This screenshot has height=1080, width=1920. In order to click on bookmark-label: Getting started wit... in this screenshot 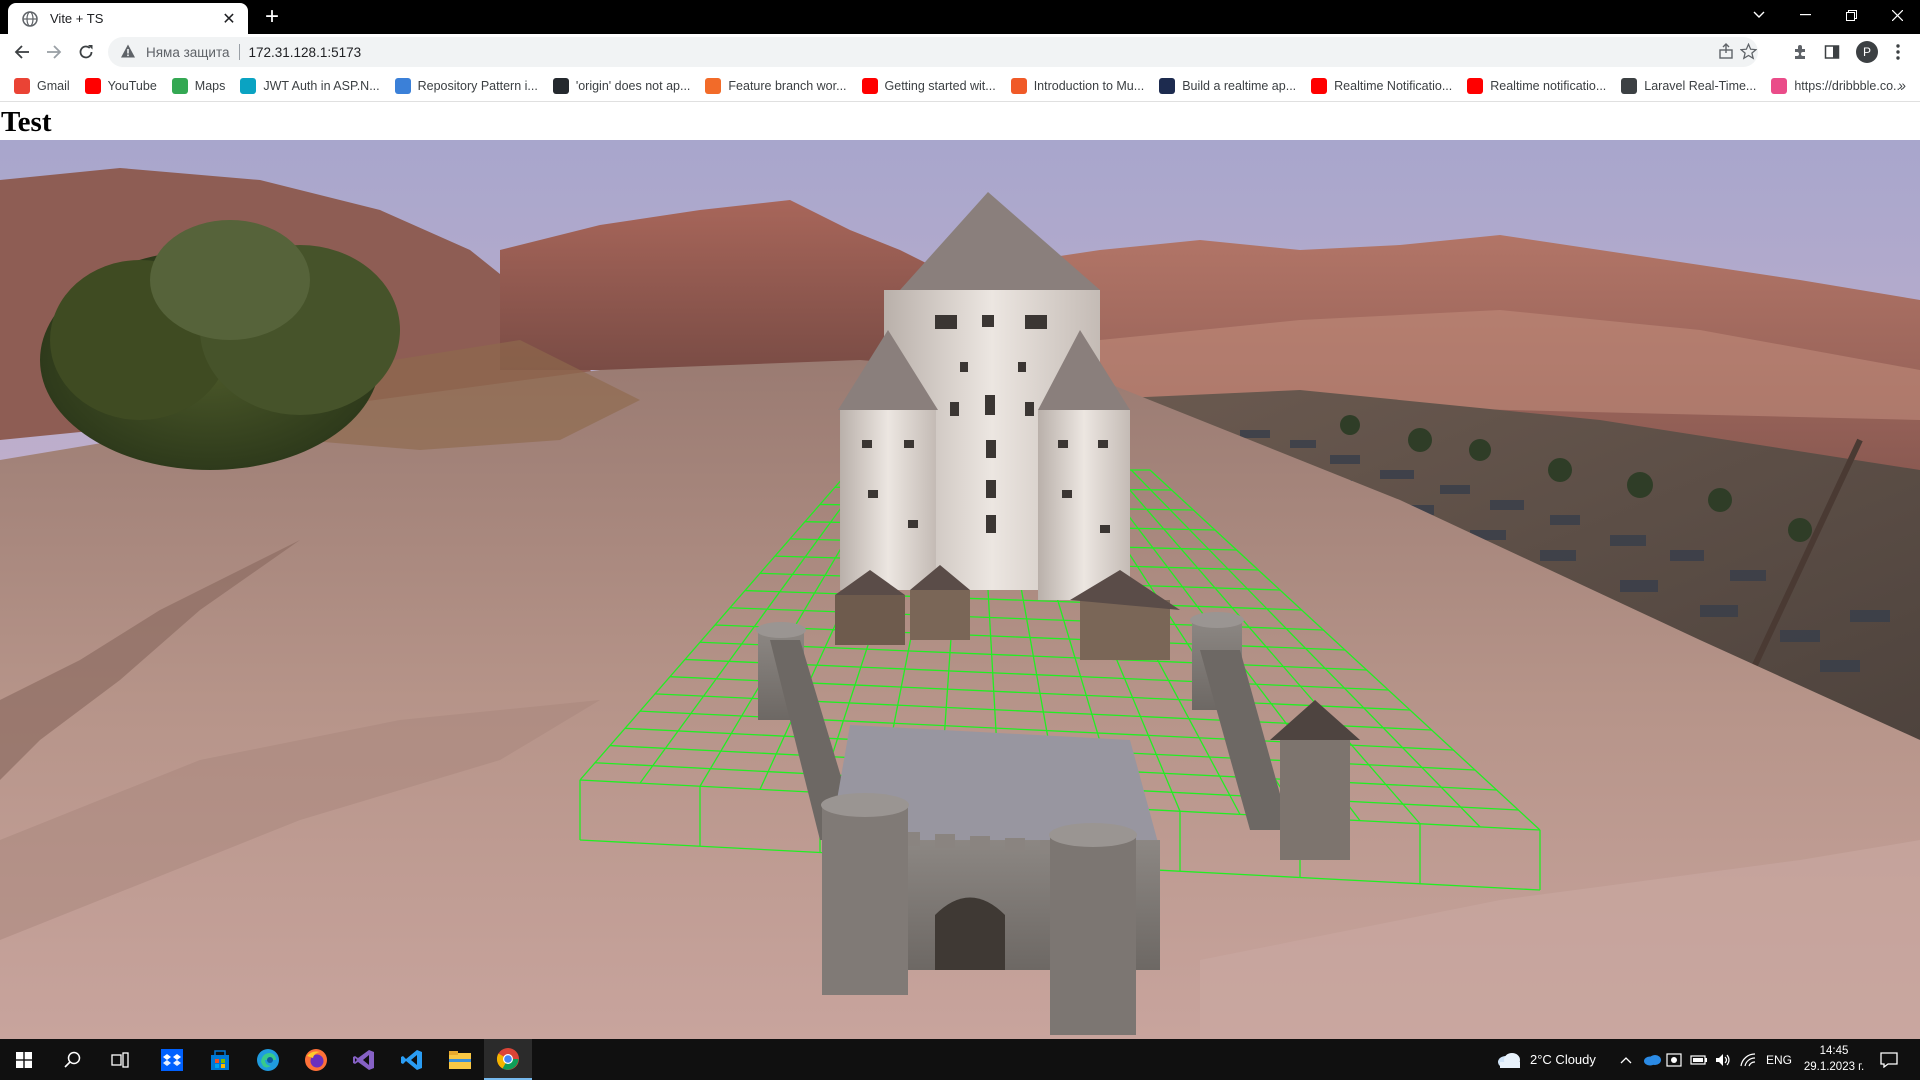, I will do `click(940, 85)`.